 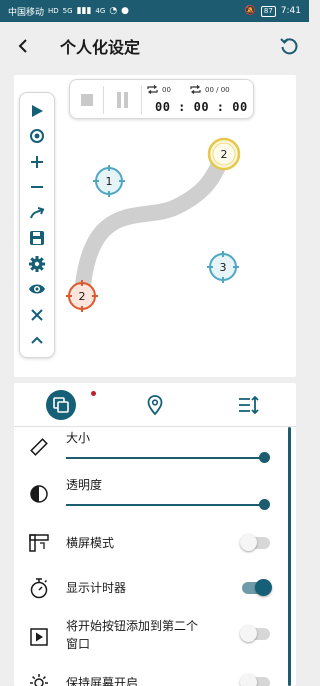 What do you see at coordinates (90, 543) in the screenshot?
I see `setting-label: 横屏模式` at bounding box center [90, 543].